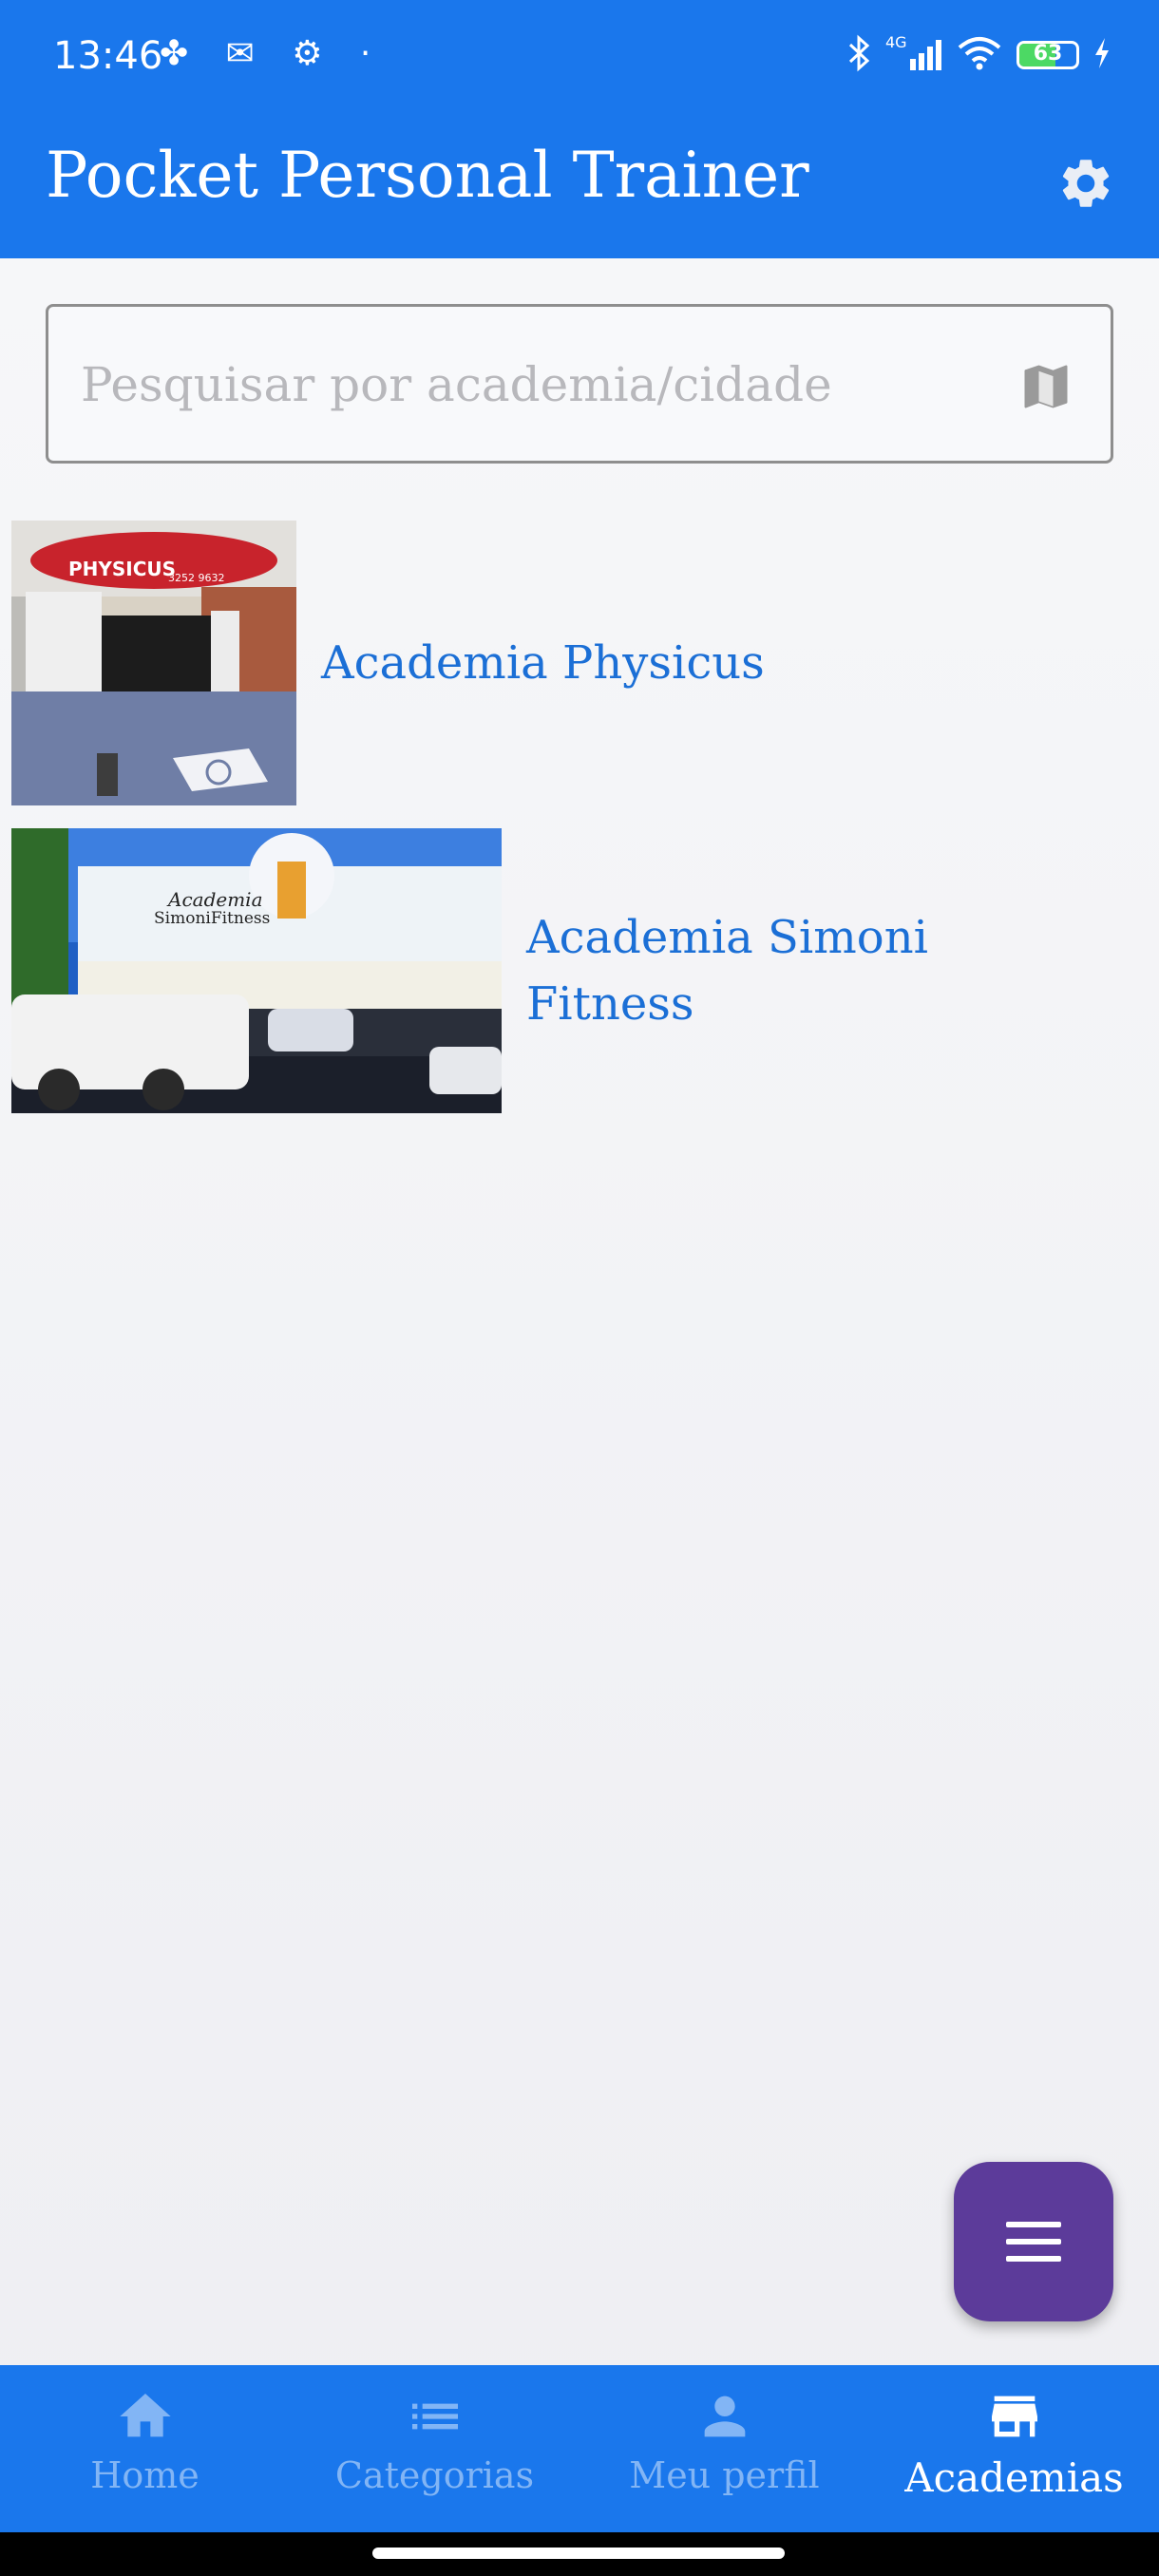 Image resolution: width=1159 pixels, height=2576 pixels. Describe the element at coordinates (122, 569) in the screenshot. I see `sign-text-physicus: PHYSICUS` at that location.